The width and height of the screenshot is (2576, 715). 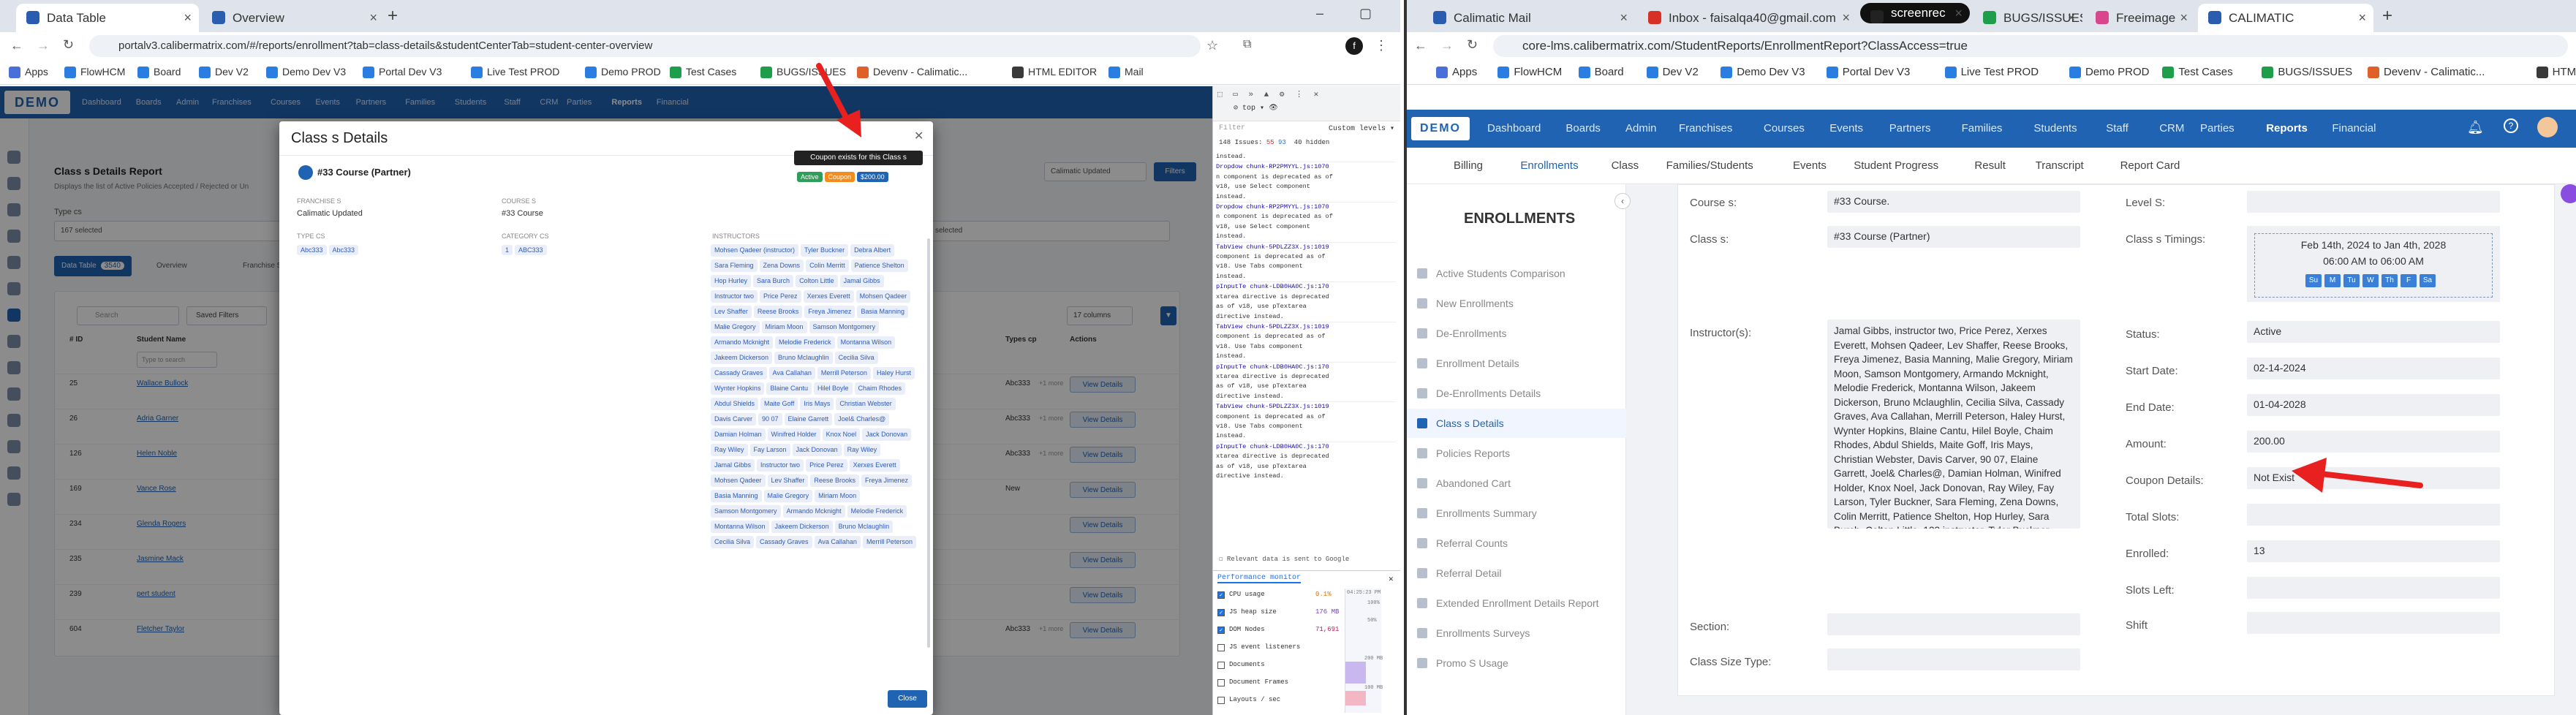 I want to click on subnav-transcript: Transcript, so click(x=2060, y=166).